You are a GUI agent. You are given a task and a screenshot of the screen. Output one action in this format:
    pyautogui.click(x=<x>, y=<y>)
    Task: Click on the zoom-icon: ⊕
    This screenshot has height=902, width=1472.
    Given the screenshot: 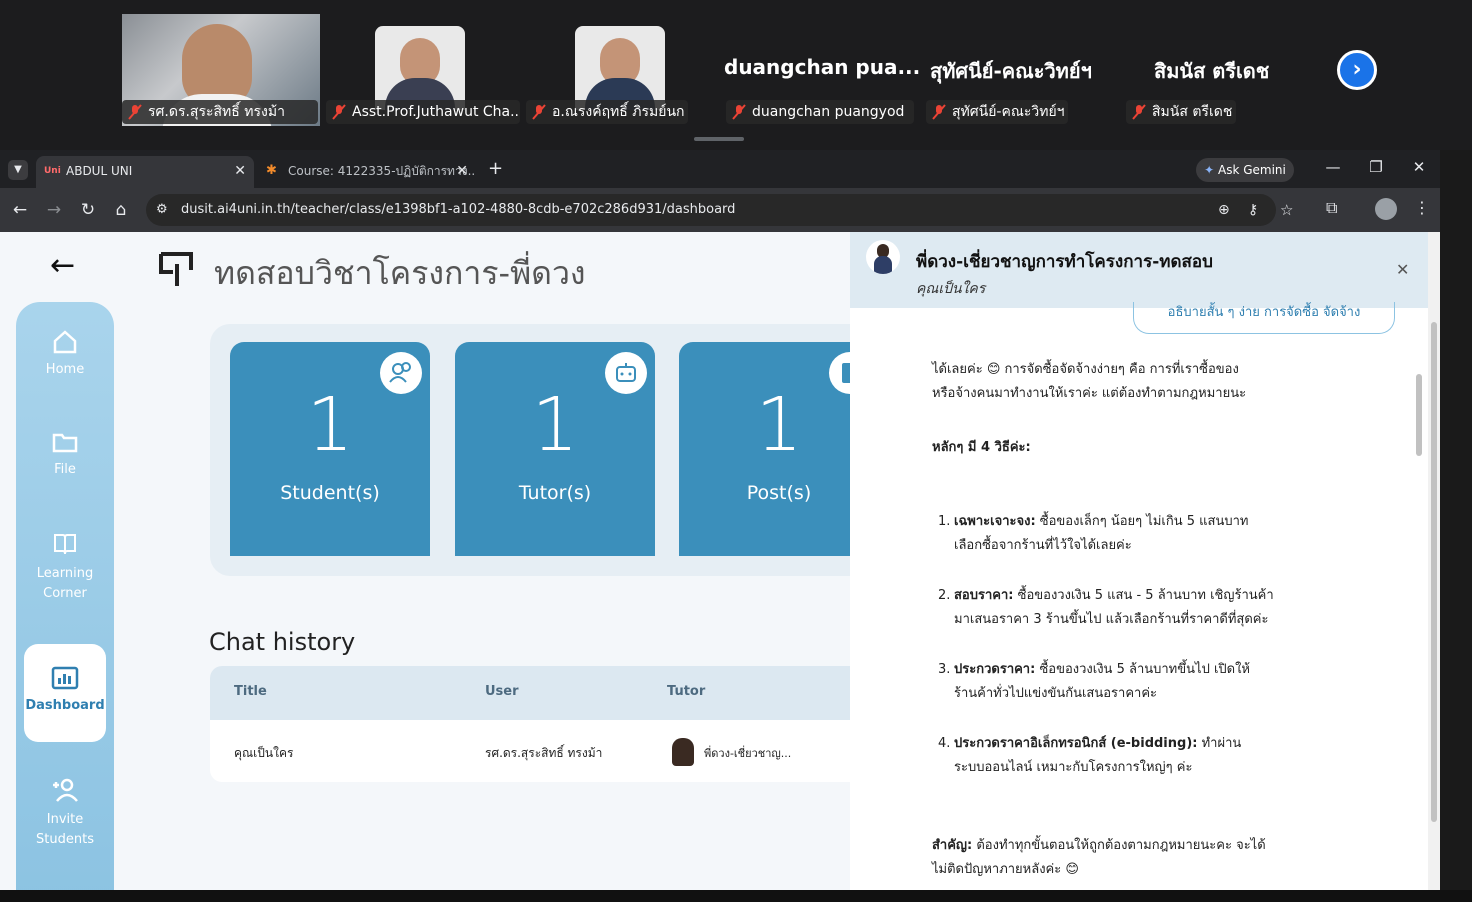 What is the action you would take?
    pyautogui.click(x=1224, y=210)
    